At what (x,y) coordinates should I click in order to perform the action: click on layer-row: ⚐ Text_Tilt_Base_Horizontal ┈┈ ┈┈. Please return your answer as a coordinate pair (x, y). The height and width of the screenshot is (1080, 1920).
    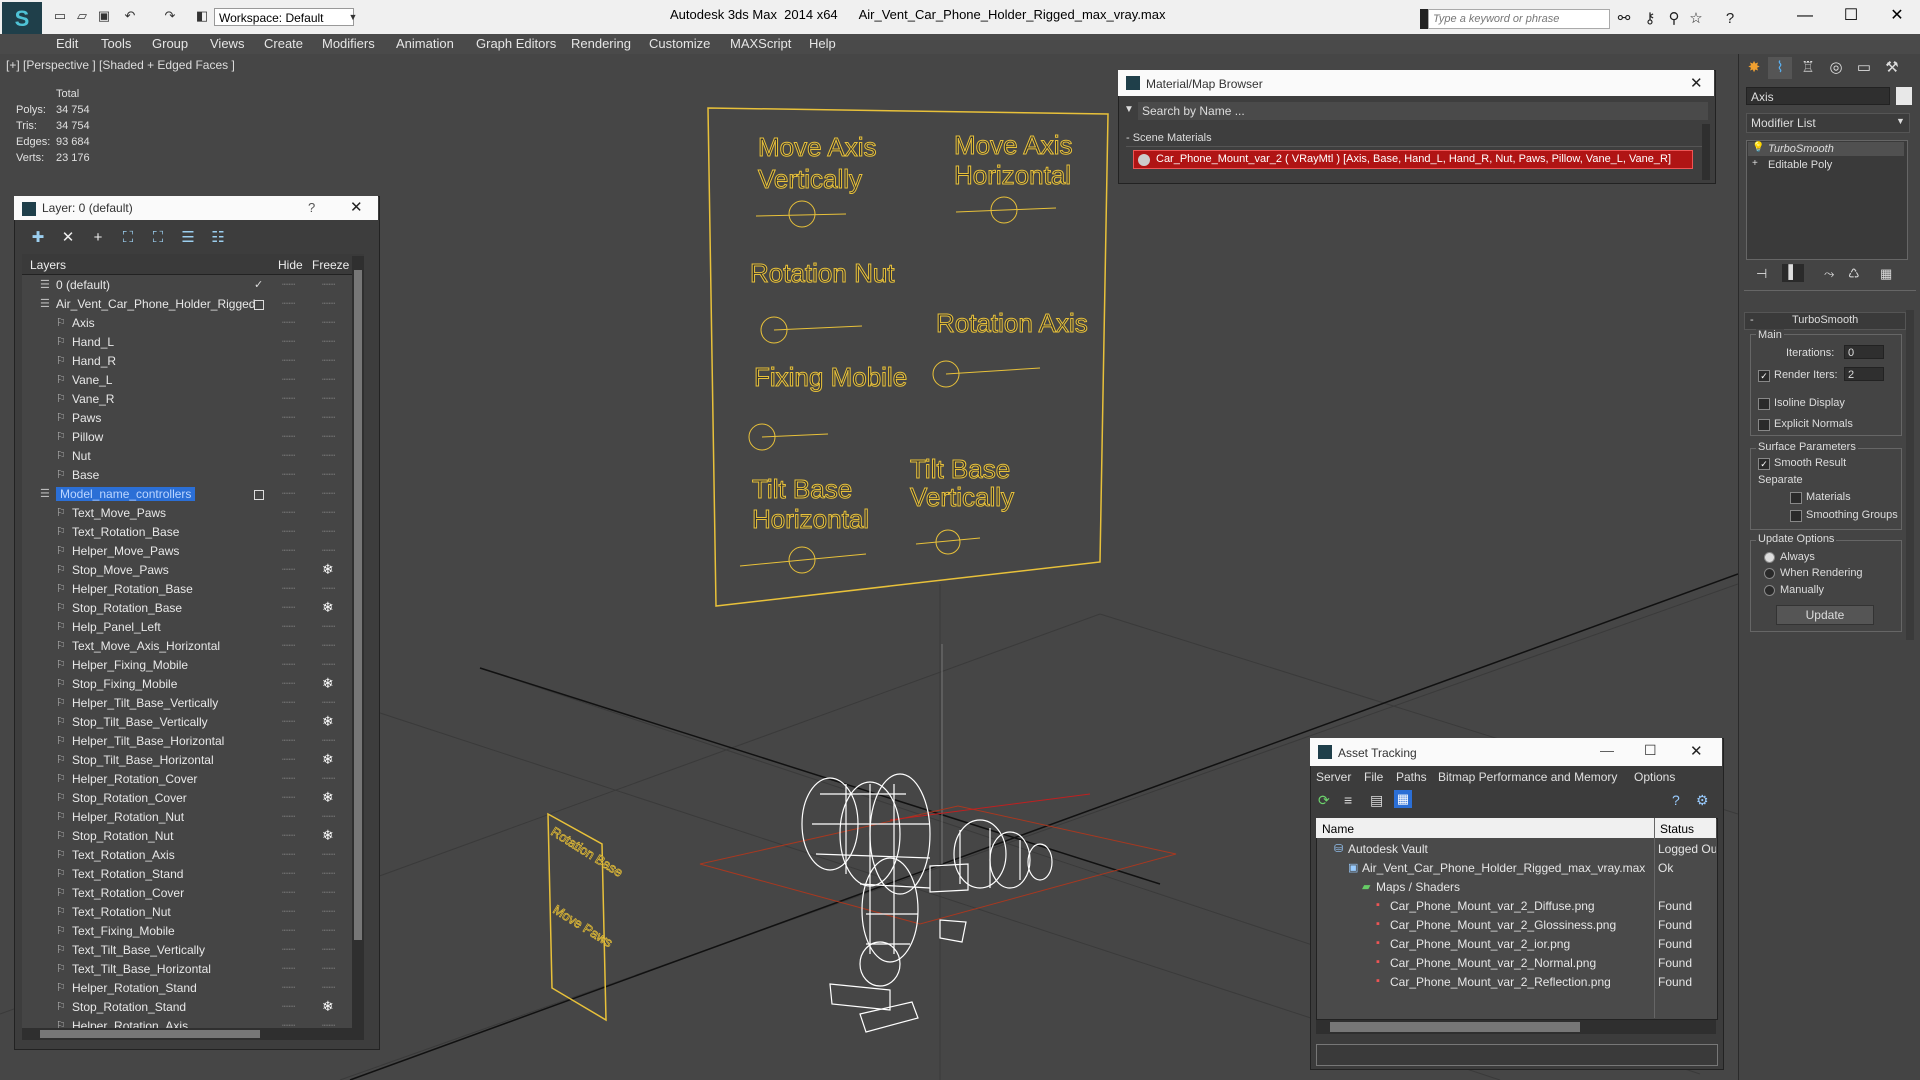
    Looking at the image, I should click on (193, 969).